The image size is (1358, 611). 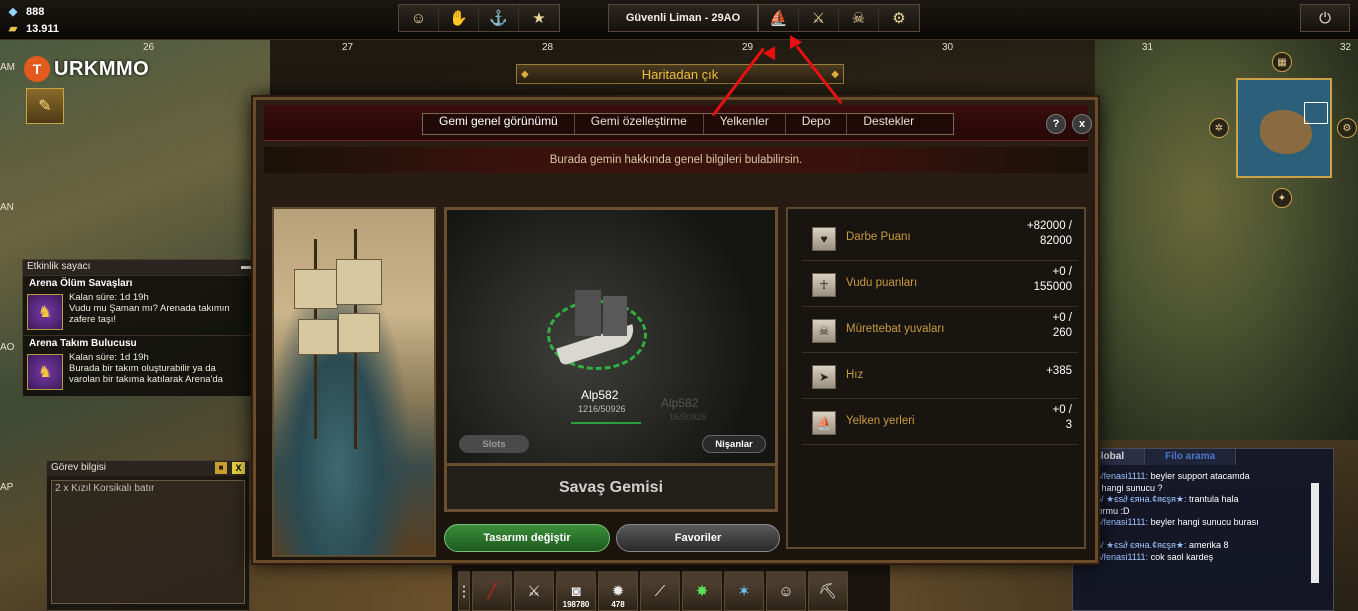 What do you see at coordinates (615, 316) in the screenshot?
I see `ship-sail` at bounding box center [615, 316].